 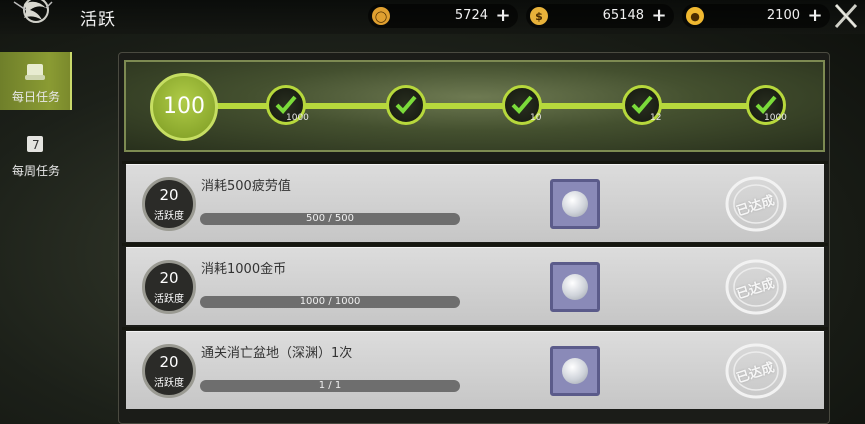 What do you see at coordinates (600, 16) in the screenshot?
I see `currency-bag: $ 65148 +` at bounding box center [600, 16].